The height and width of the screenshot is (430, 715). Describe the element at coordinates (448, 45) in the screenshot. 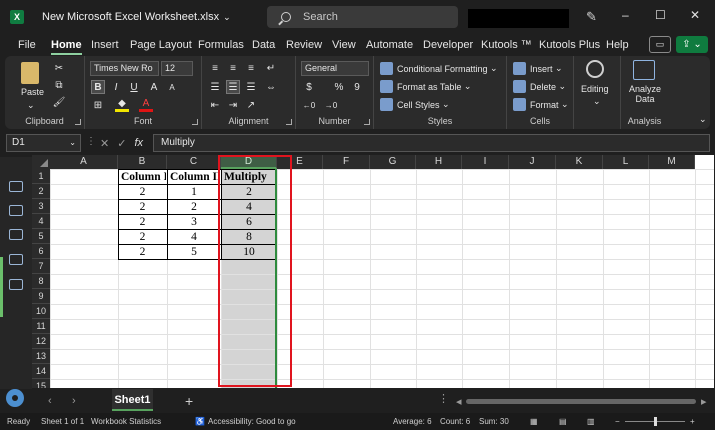

I see `tab-developer: Developer` at that location.